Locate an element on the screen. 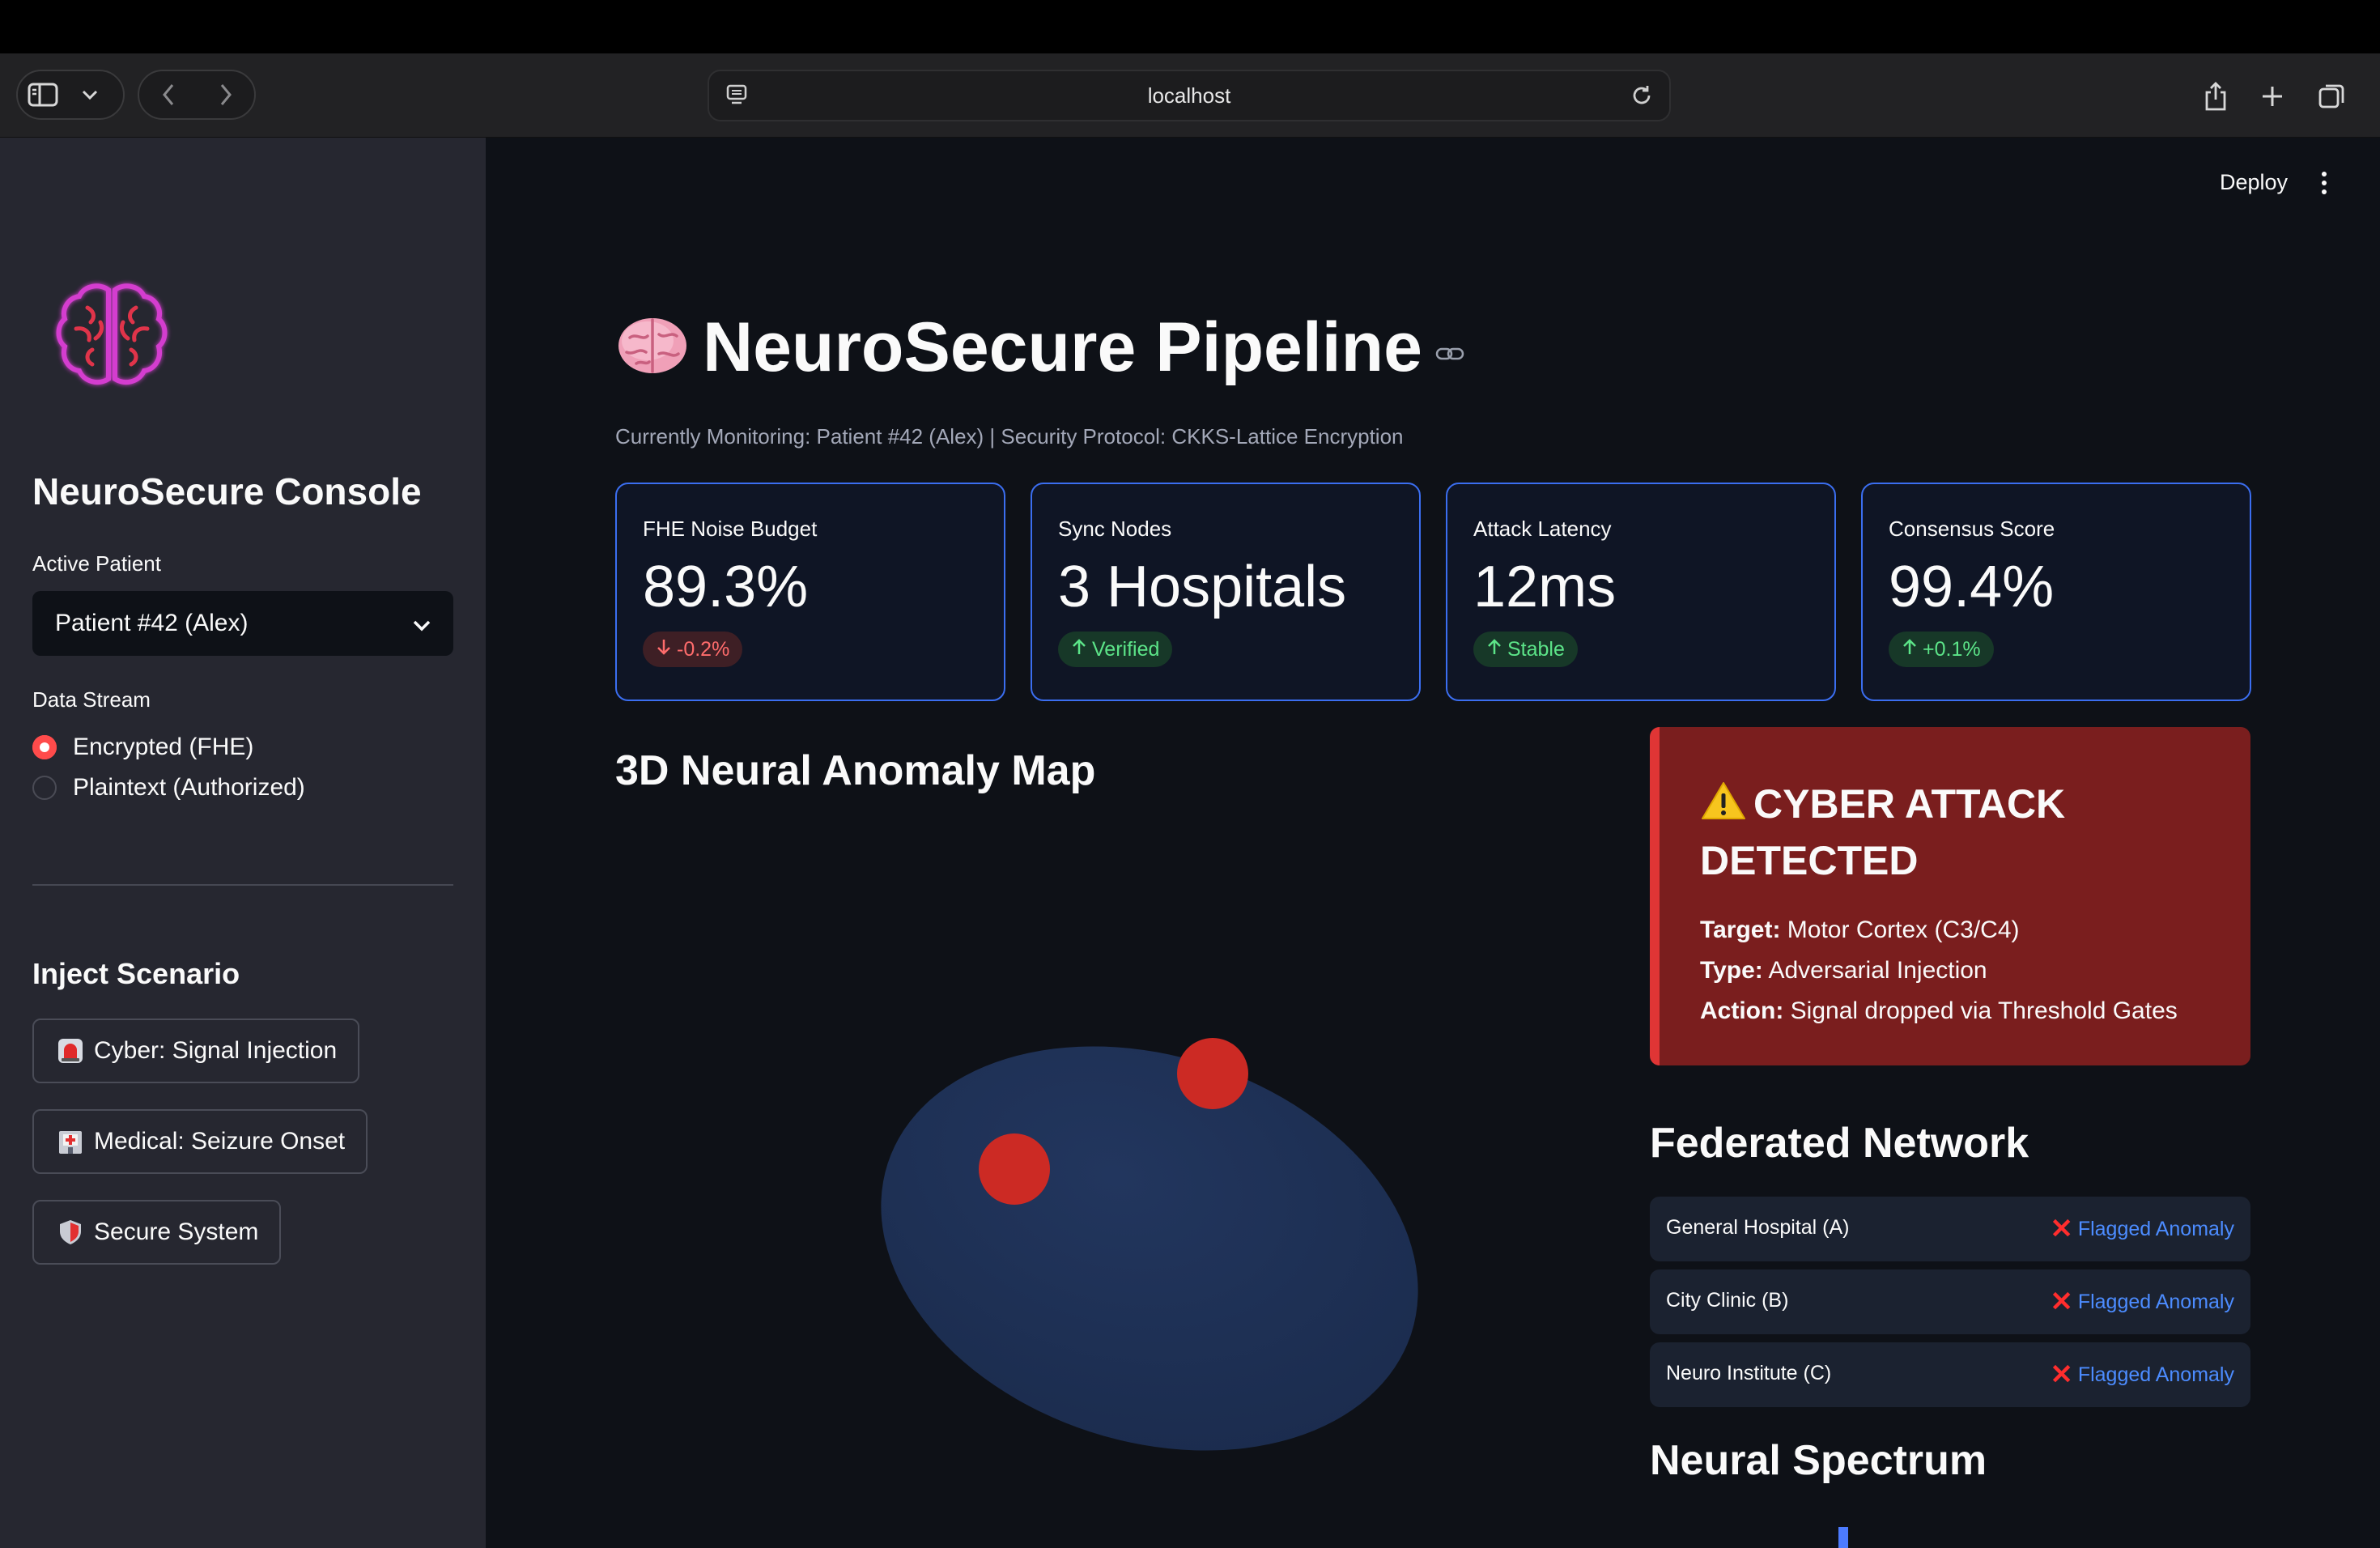 The height and width of the screenshot is (1548, 2380). share-icon is located at coordinates (2215, 96).